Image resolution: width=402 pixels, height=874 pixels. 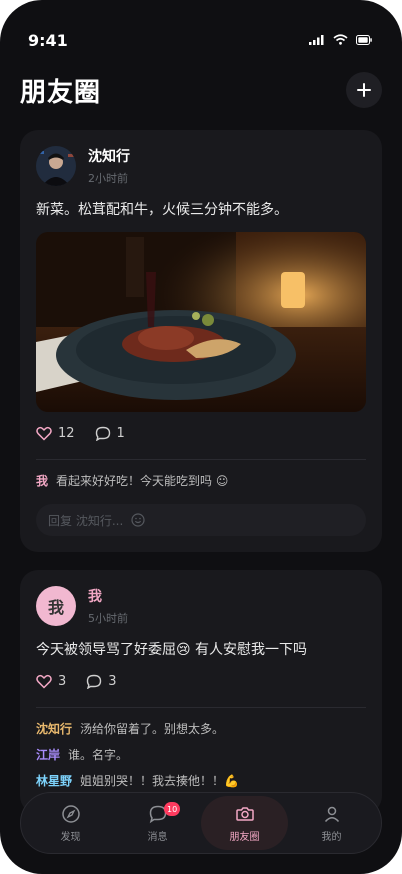 What do you see at coordinates (108, 618) in the screenshot?
I see `post-time: 5小时前` at bounding box center [108, 618].